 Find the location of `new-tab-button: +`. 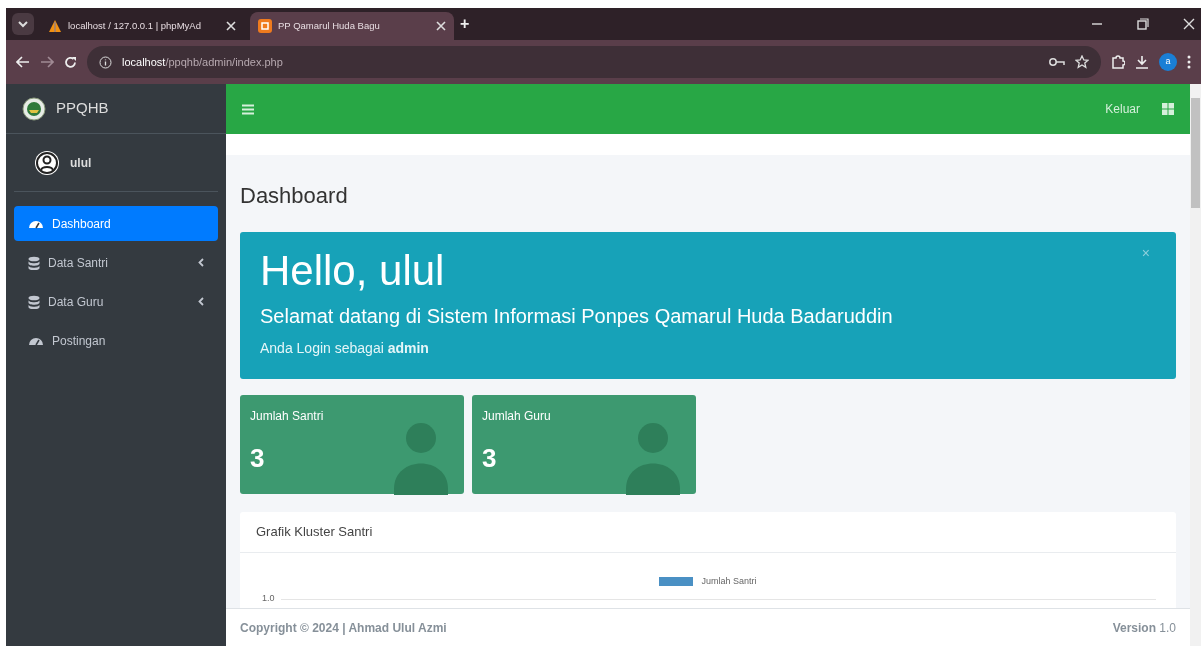

new-tab-button: + is located at coordinates (465, 24).